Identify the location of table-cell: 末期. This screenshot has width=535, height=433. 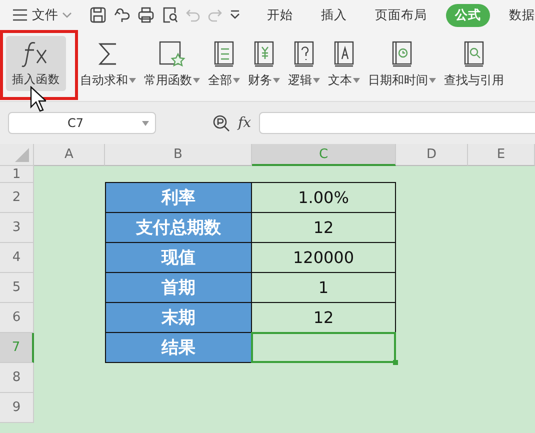
(178, 317).